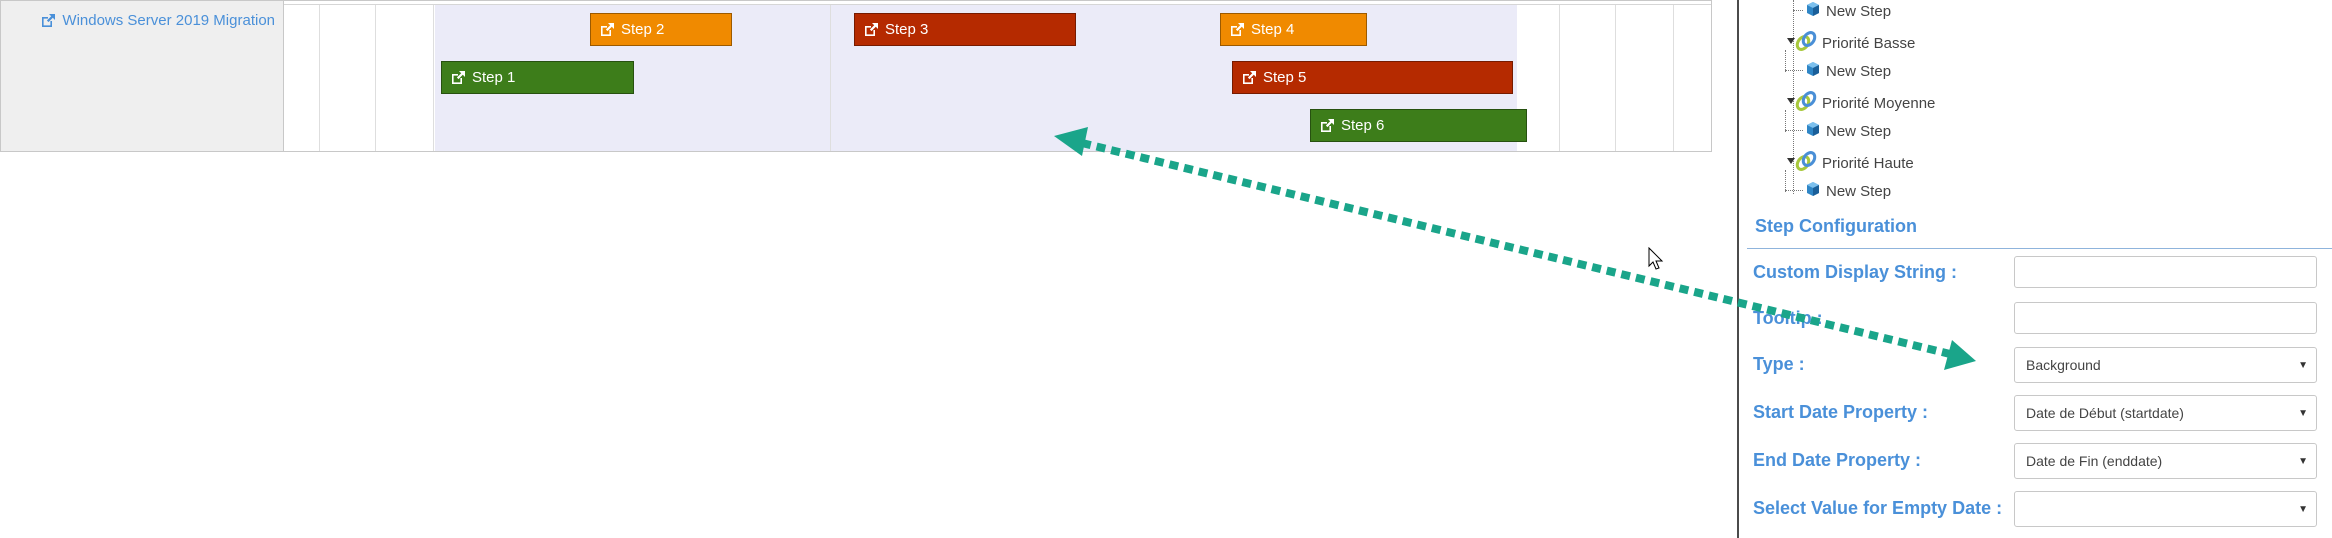 Image resolution: width=2332 pixels, height=538 pixels. Describe the element at coordinates (1285, 77) in the screenshot. I see `task-label: Step 5` at that location.